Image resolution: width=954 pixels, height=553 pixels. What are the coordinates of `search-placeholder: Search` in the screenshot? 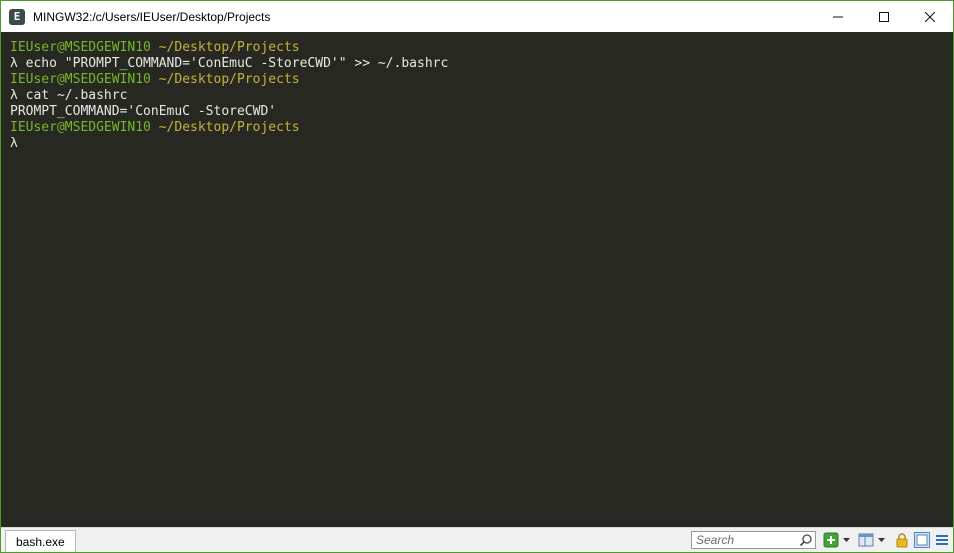 It's located at (715, 540).